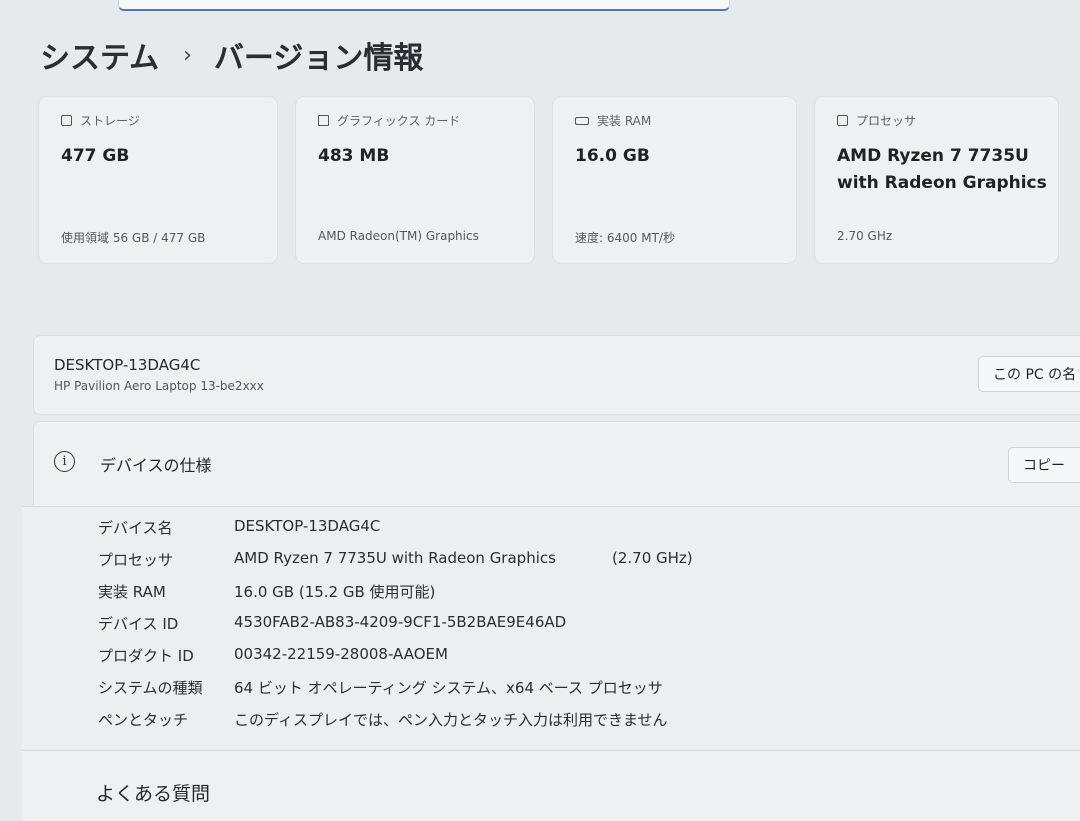 The width and height of the screenshot is (1080, 821). I want to click on spec-key: システムの種類, so click(150, 688).